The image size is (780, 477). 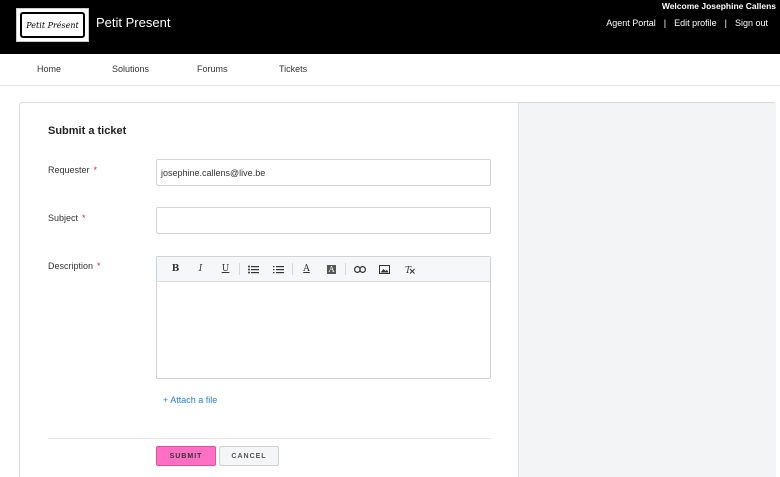 What do you see at coordinates (278, 269) in the screenshot?
I see `numbered-list-icon` at bounding box center [278, 269].